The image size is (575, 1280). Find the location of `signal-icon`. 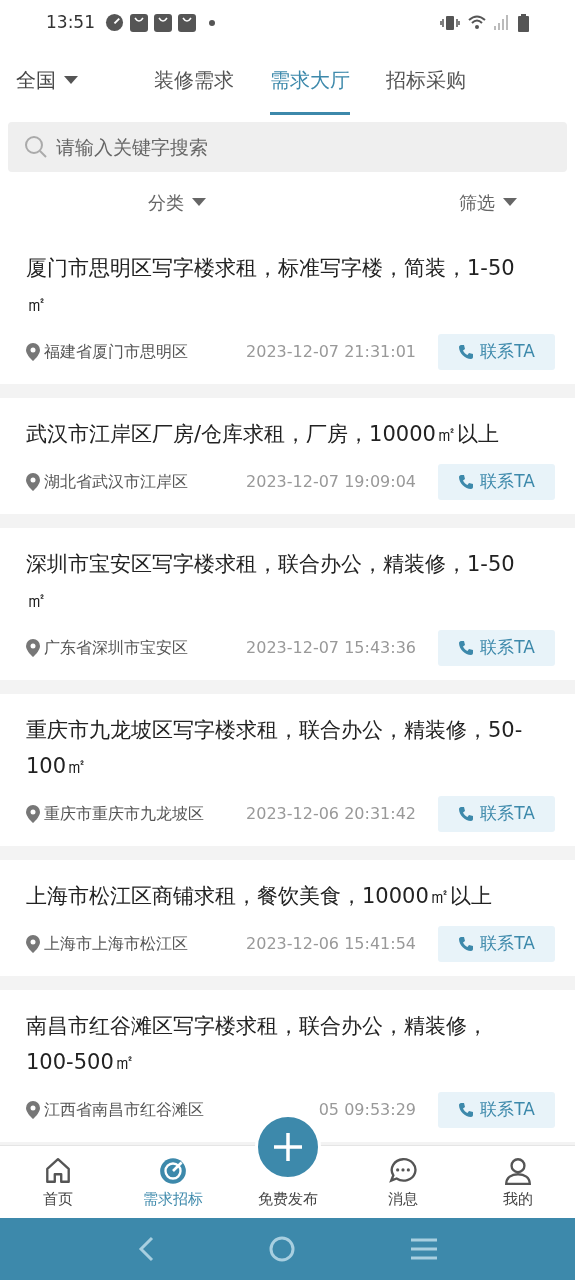

signal-icon is located at coordinates (502, 22).